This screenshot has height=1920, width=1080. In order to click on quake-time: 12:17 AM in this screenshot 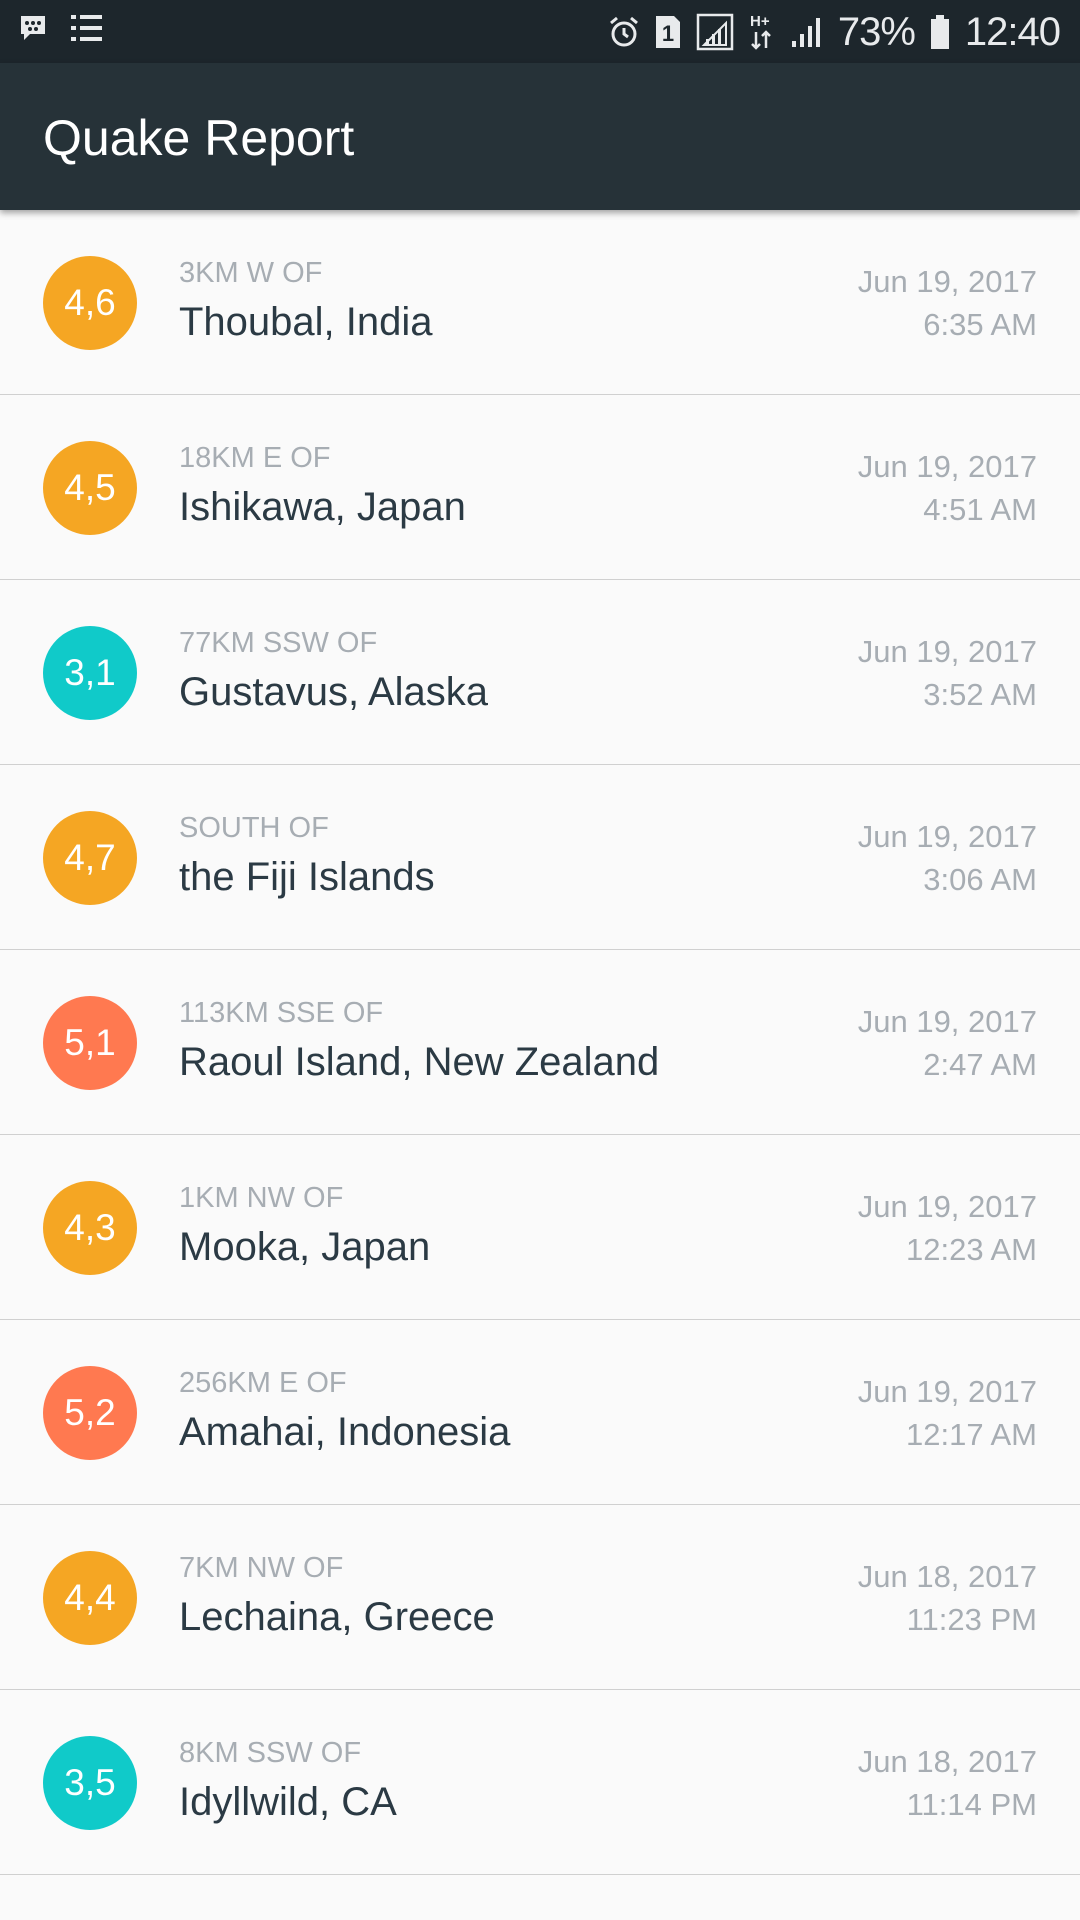, I will do `click(971, 1434)`.